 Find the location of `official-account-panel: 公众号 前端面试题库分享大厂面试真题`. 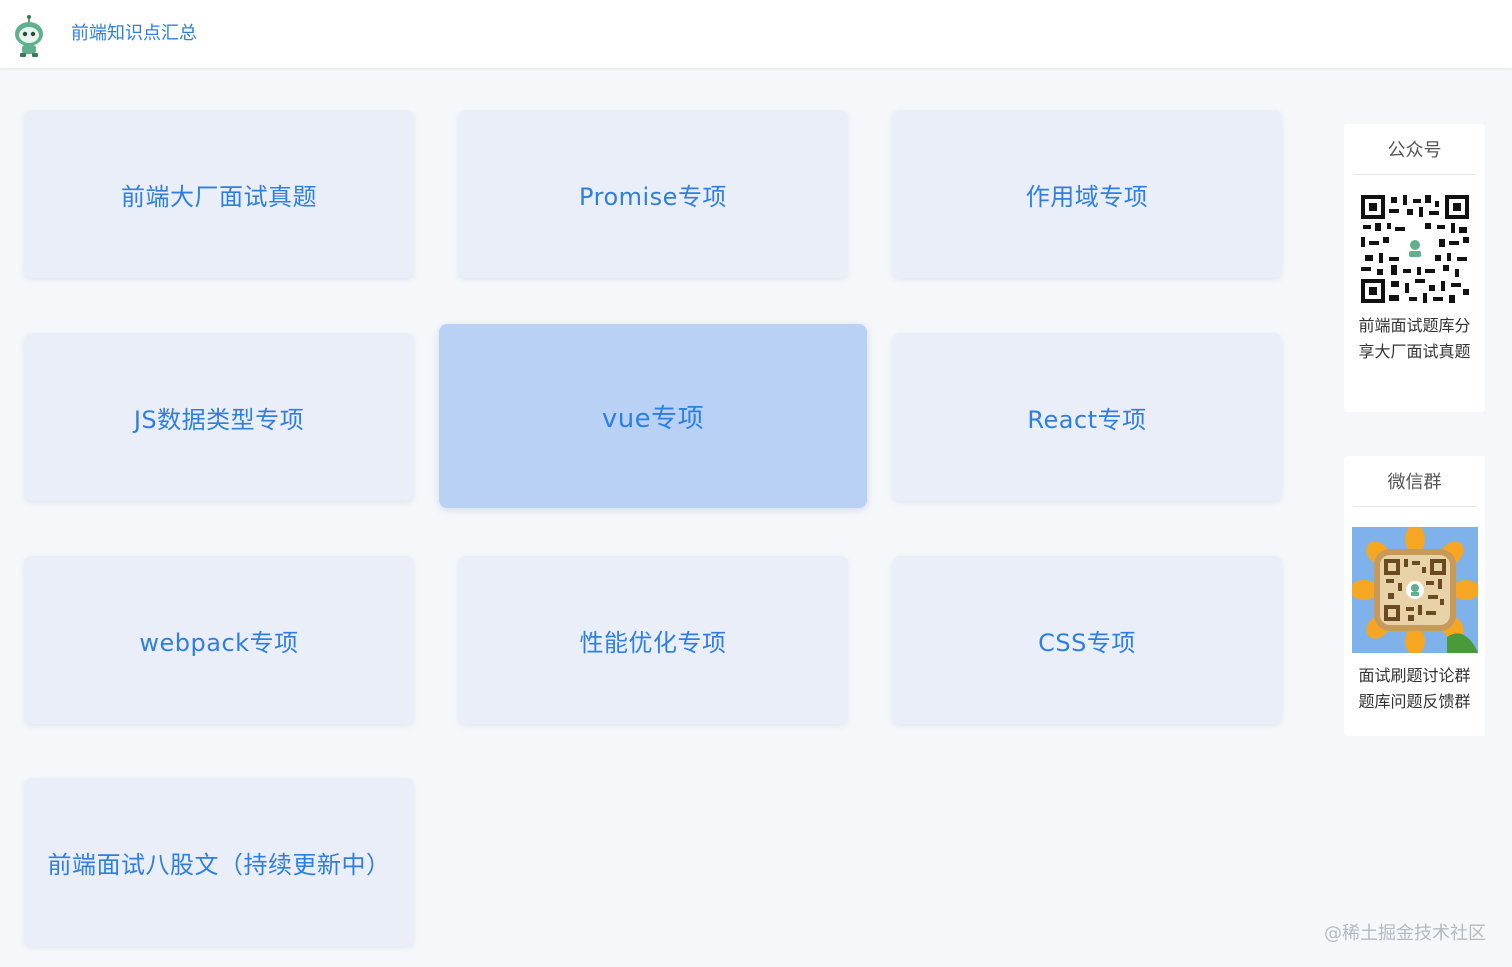

official-account-panel: 公众号 前端面试题库分享大厂面试真题 is located at coordinates (1414, 268).